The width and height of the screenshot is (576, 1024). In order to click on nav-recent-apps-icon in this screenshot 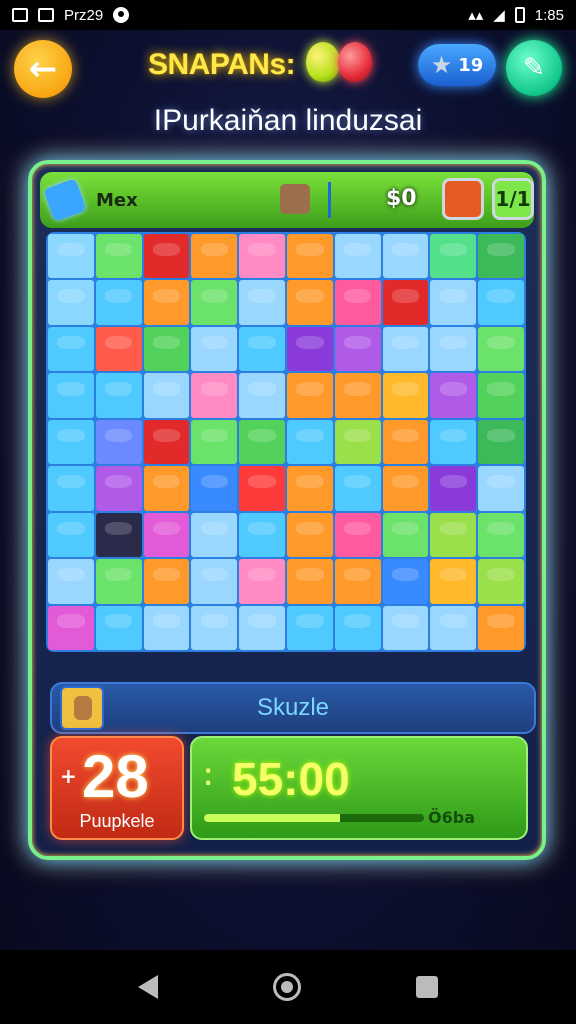, I will do `click(427, 987)`.